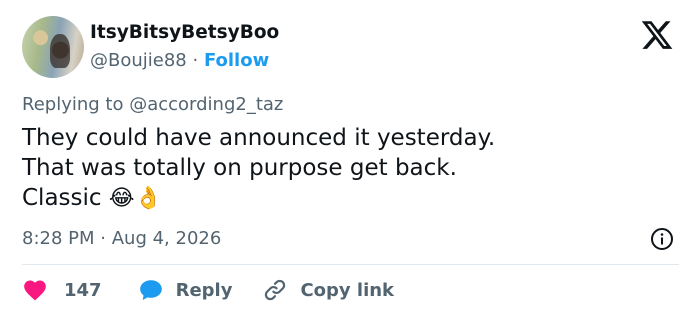 The image size is (700, 318). What do you see at coordinates (184, 32) in the screenshot?
I see `author-name: ItsyBitsyBetsyBoo` at bounding box center [184, 32].